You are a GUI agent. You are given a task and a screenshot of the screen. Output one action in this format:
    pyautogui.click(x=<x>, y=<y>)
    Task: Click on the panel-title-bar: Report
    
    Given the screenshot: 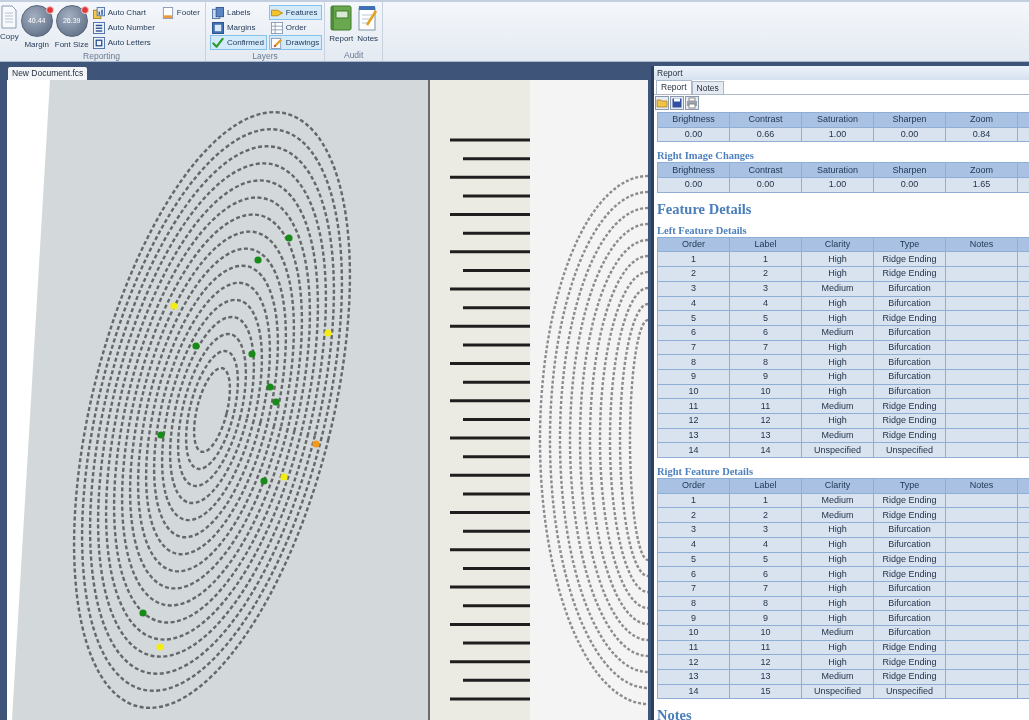 What is the action you would take?
    pyautogui.click(x=841, y=73)
    